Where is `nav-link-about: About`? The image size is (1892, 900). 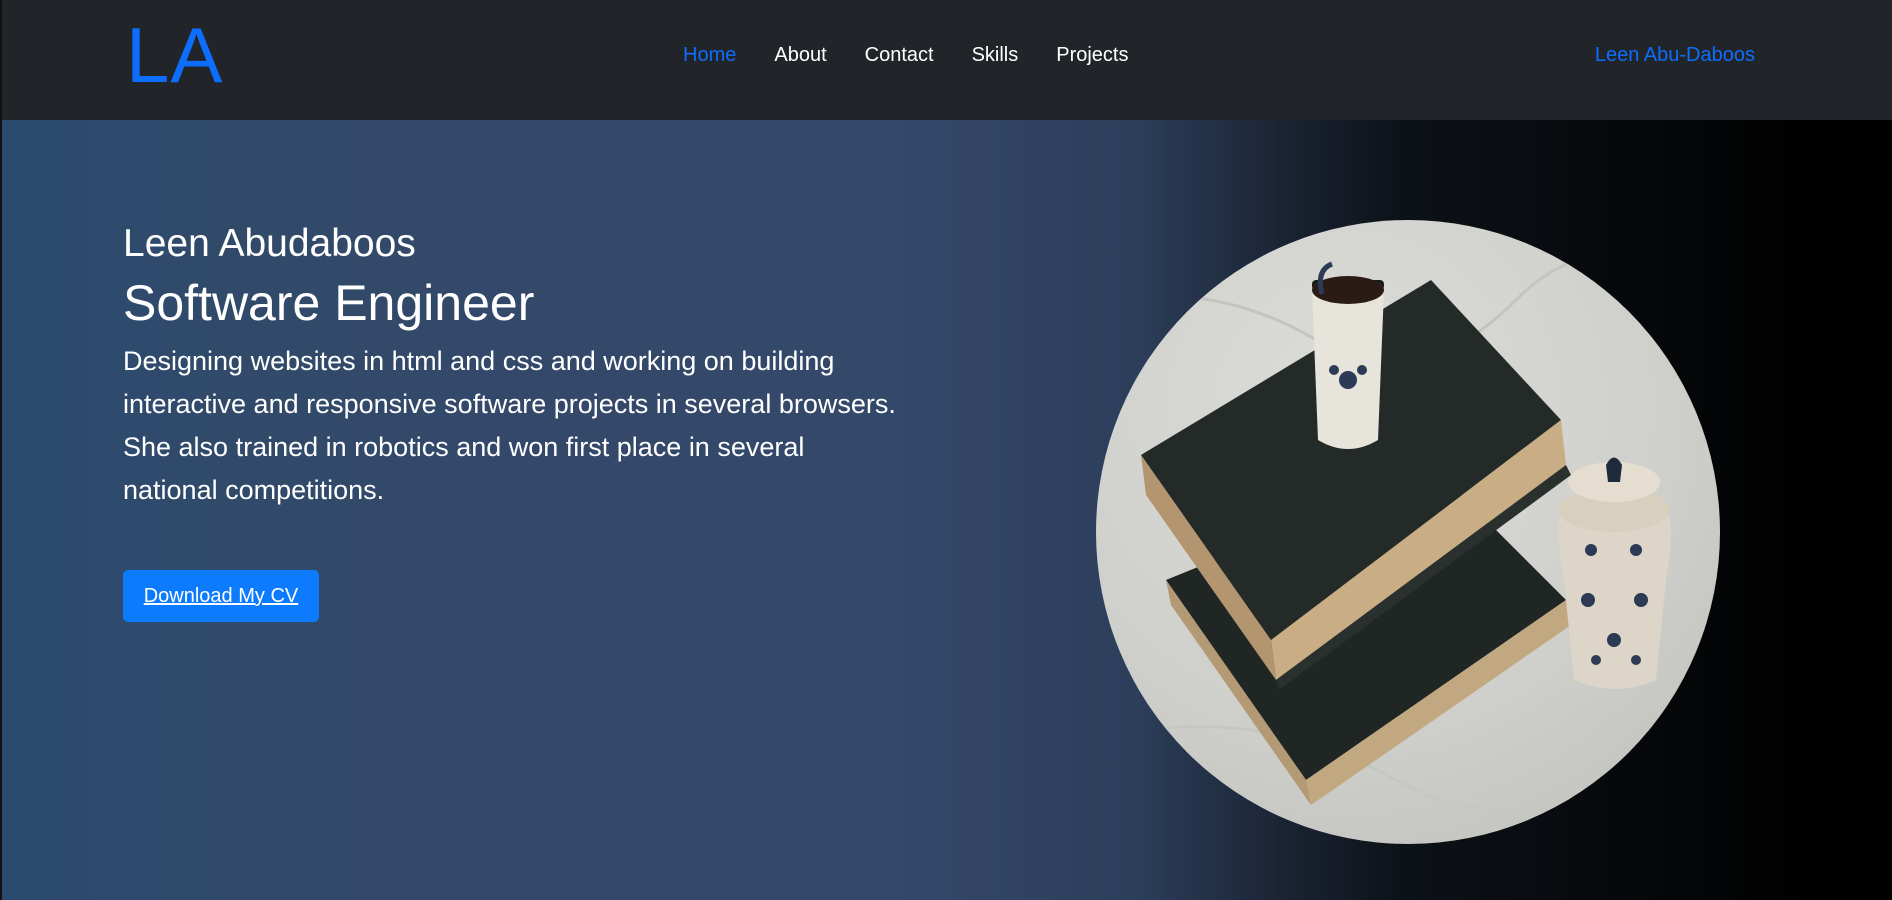 nav-link-about: About is located at coordinates (800, 55).